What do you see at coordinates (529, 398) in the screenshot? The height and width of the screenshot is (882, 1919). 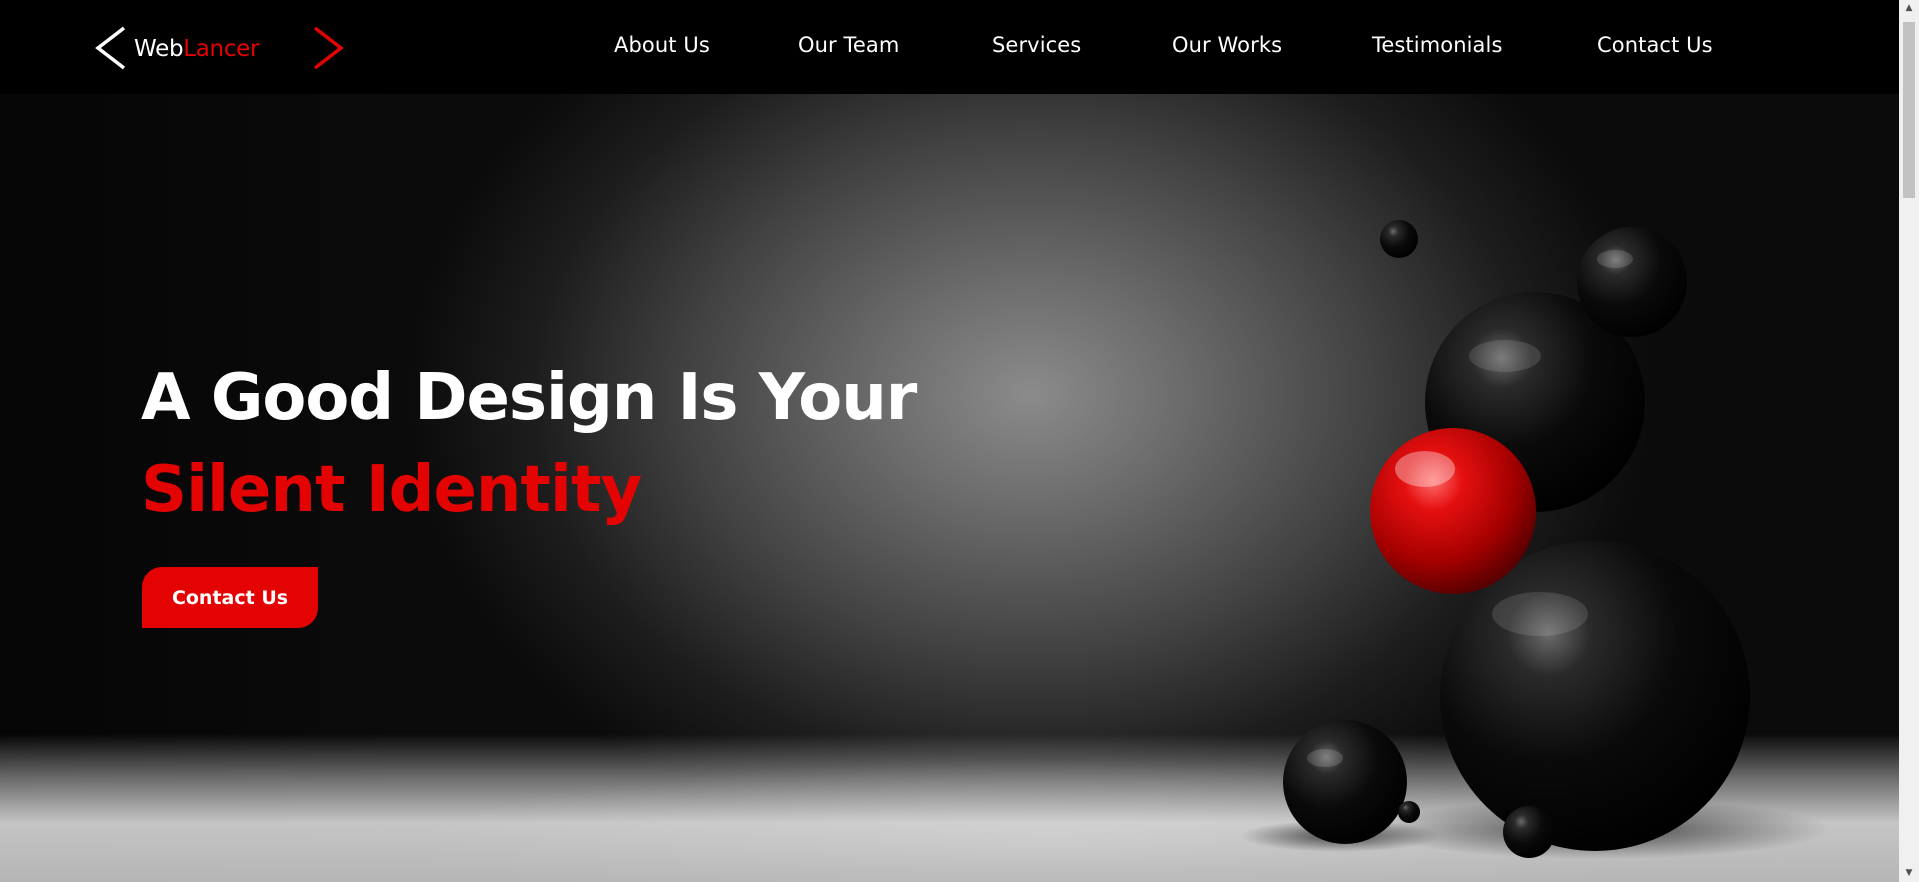 I see `hero-headline-line1: A Good Design Is Your` at bounding box center [529, 398].